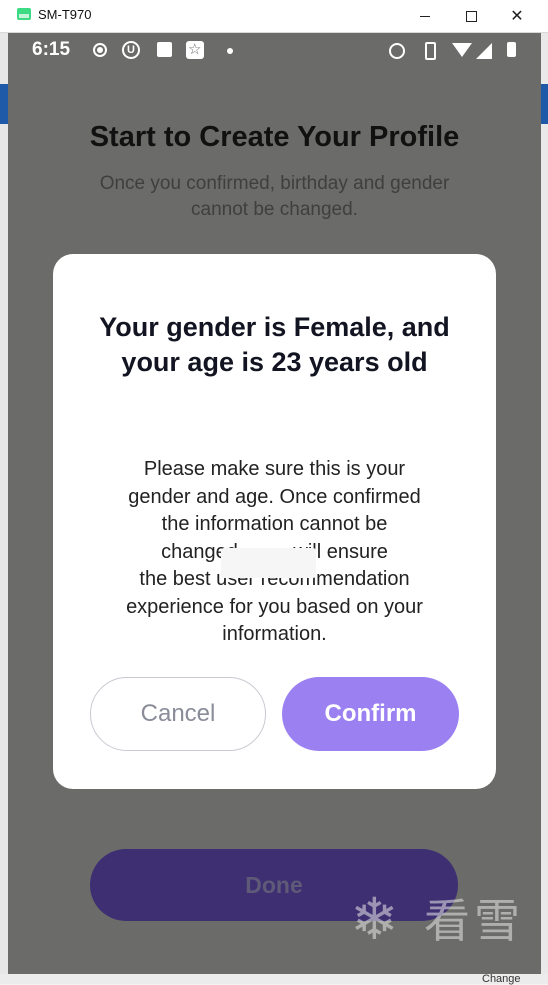  What do you see at coordinates (274, 496) in the screenshot?
I see `dialog-body-line: gender and age. Once confirmed` at bounding box center [274, 496].